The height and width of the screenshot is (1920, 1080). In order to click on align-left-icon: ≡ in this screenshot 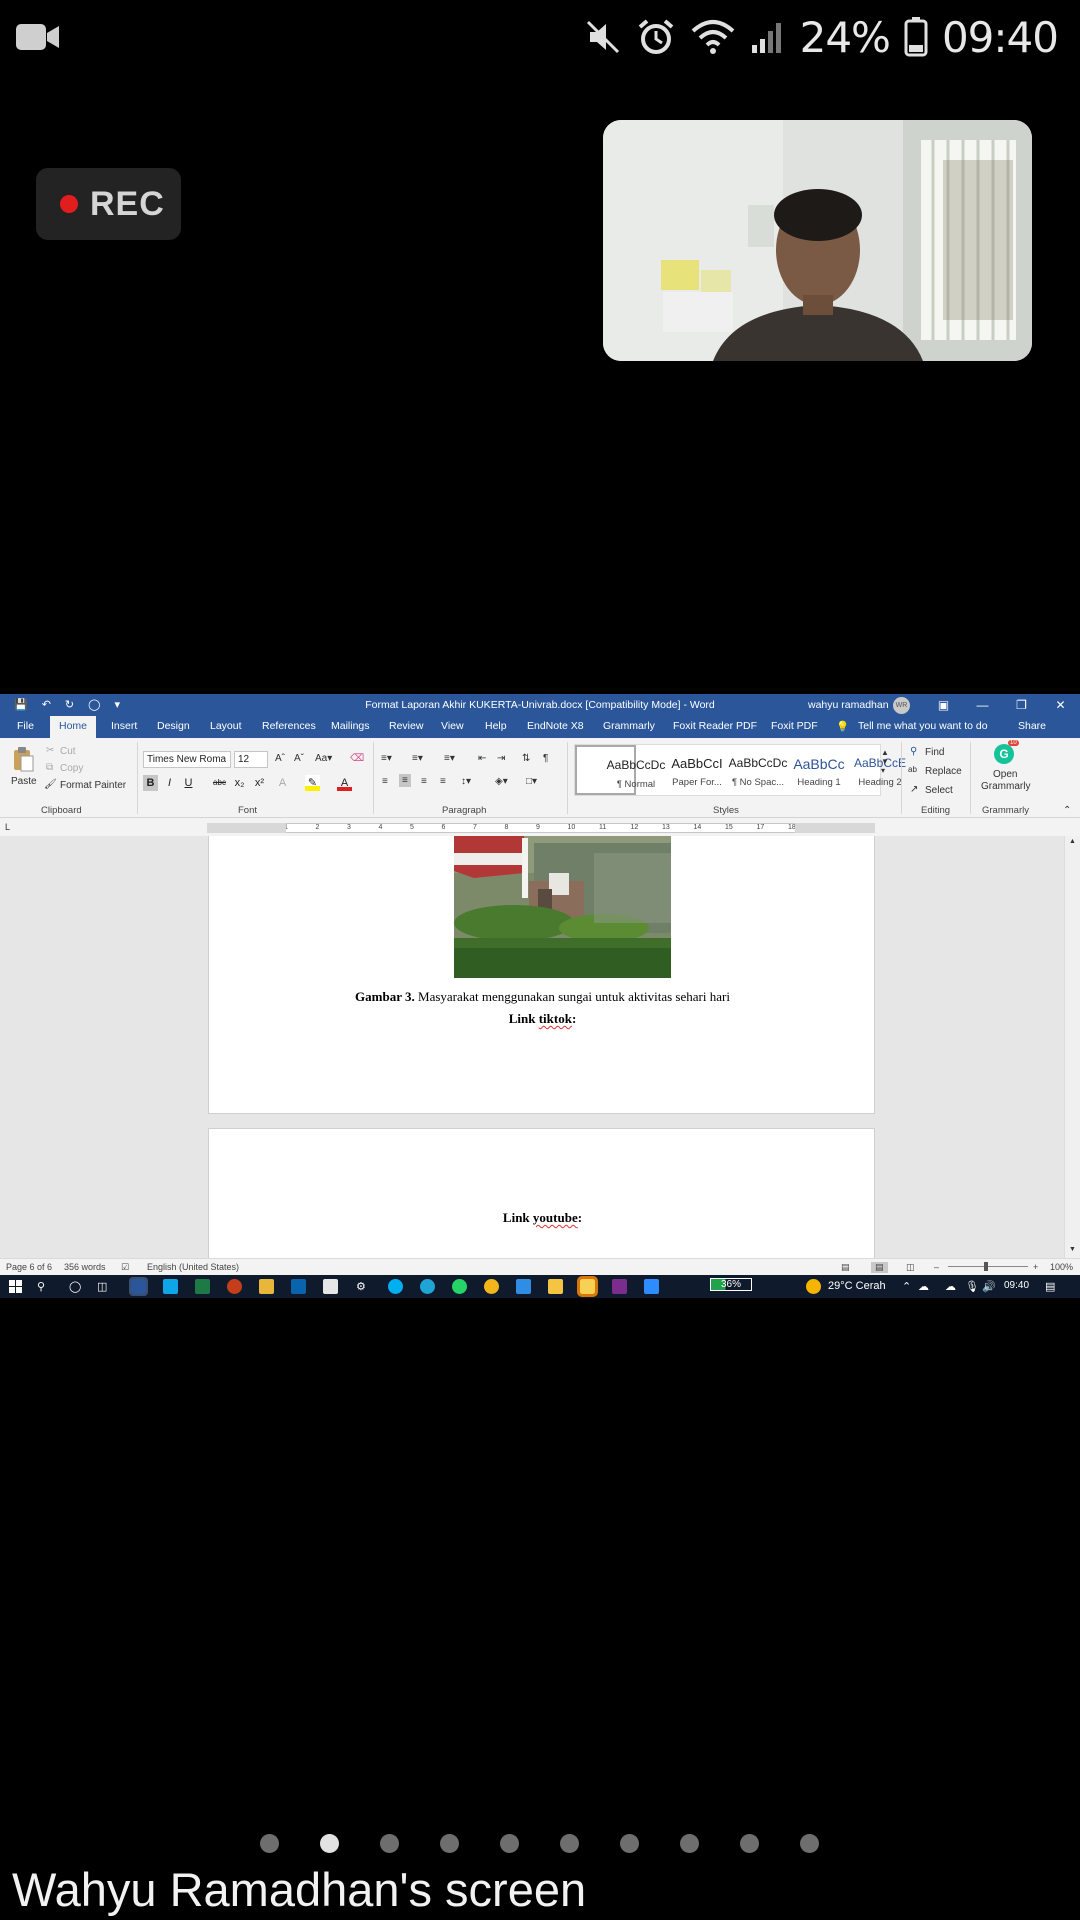, I will do `click(385, 781)`.